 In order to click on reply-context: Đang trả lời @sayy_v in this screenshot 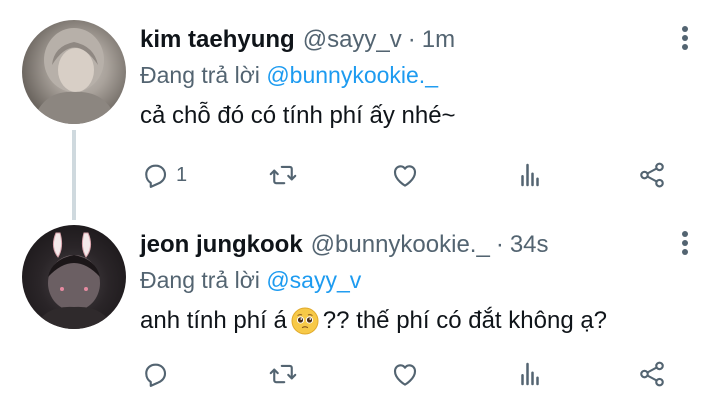, I will do `click(250, 280)`.